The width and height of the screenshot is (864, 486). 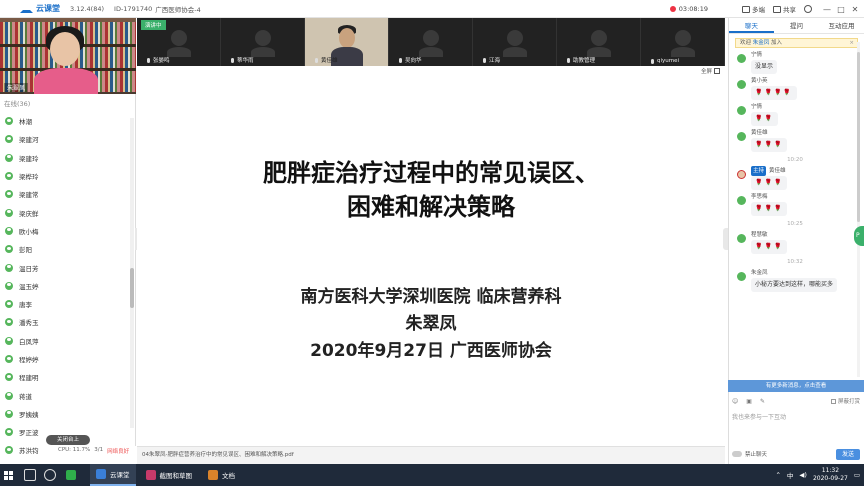 I want to click on self-video: 朱翠凤, so click(x=68, y=56).